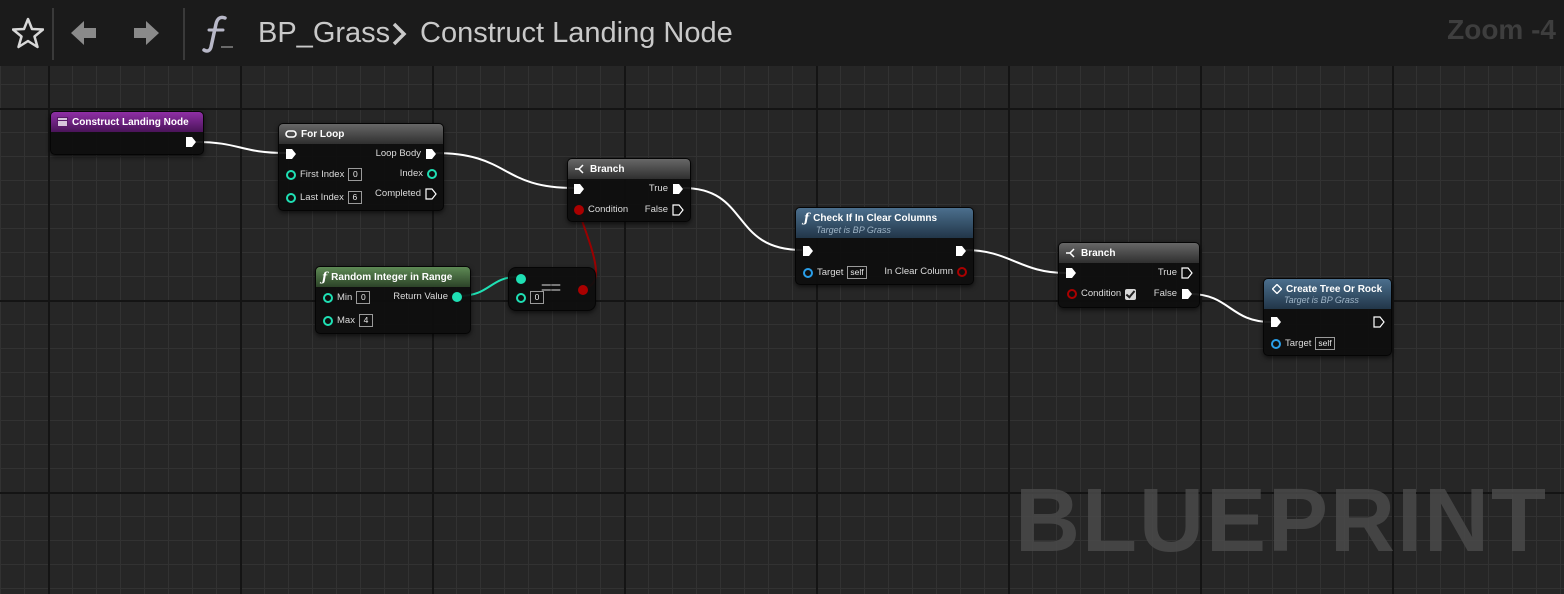 This screenshot has width=1564, height=594. I want to click on graph-toolbar: BP_Grass Construct Landing Node Zoom -4, so click(782, 33).